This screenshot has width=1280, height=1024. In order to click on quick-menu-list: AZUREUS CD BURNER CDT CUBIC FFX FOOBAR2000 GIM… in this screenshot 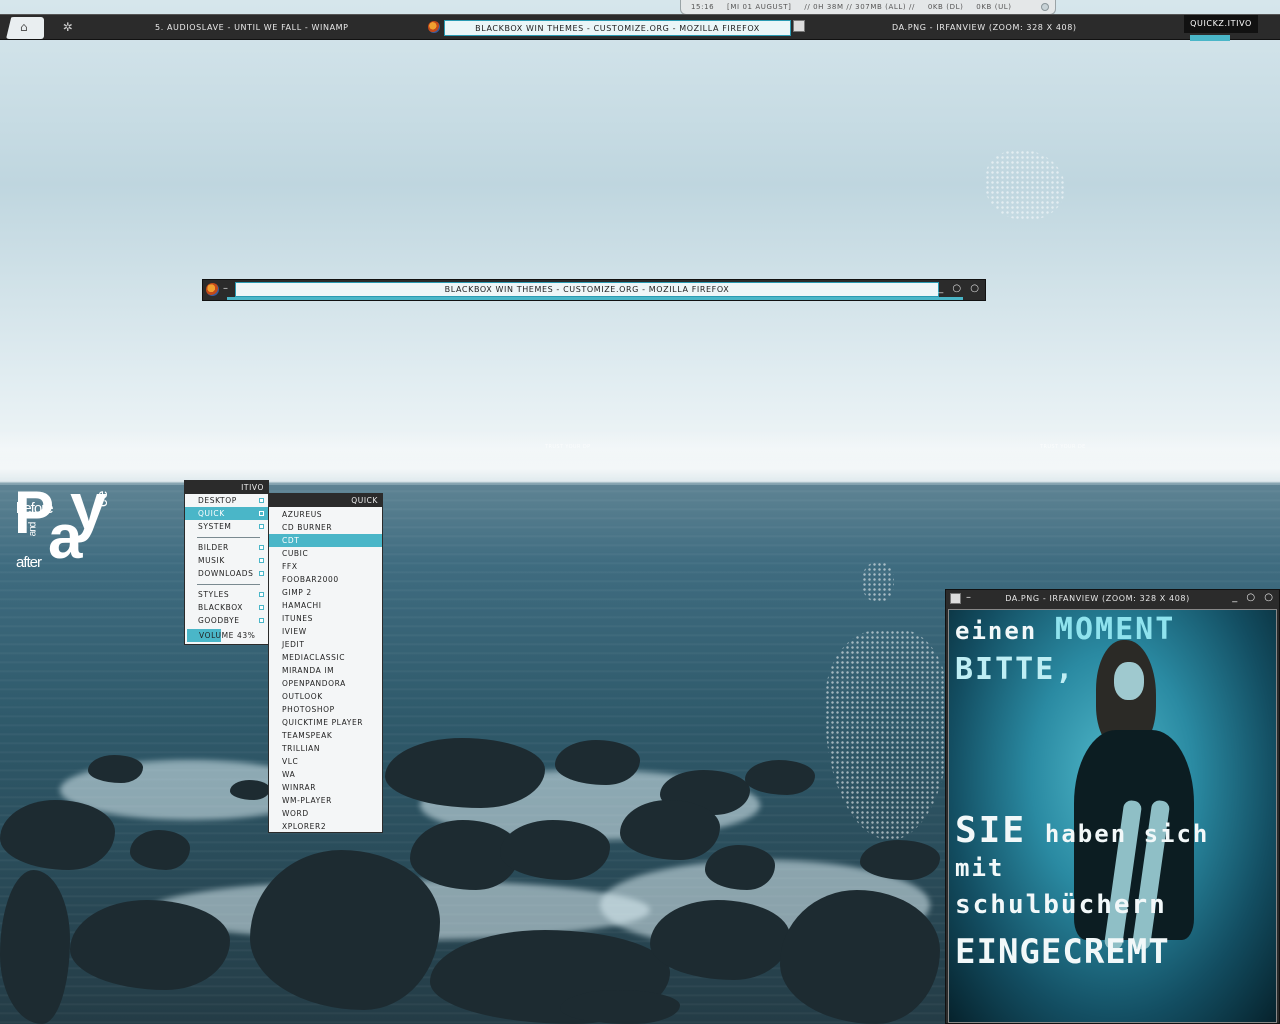, I will do `click(325, 670)`.